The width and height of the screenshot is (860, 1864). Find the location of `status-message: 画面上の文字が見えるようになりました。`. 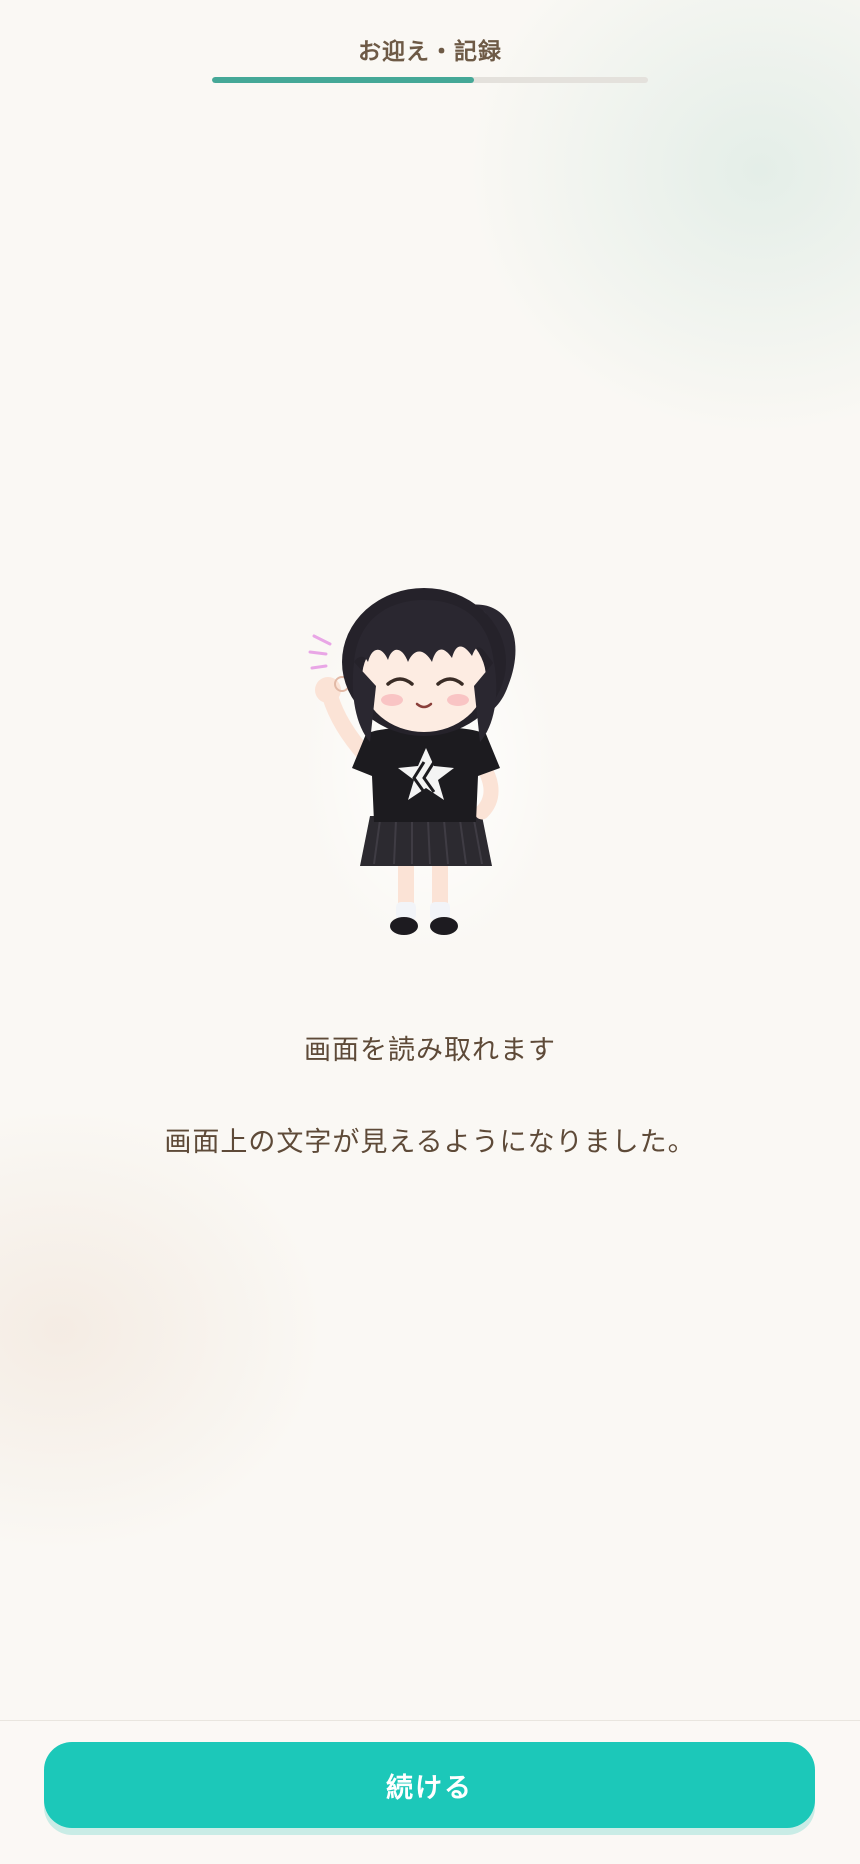

status-message: 画面上の文字が見えるようになりました。 is located at coordinates (430, 1142).